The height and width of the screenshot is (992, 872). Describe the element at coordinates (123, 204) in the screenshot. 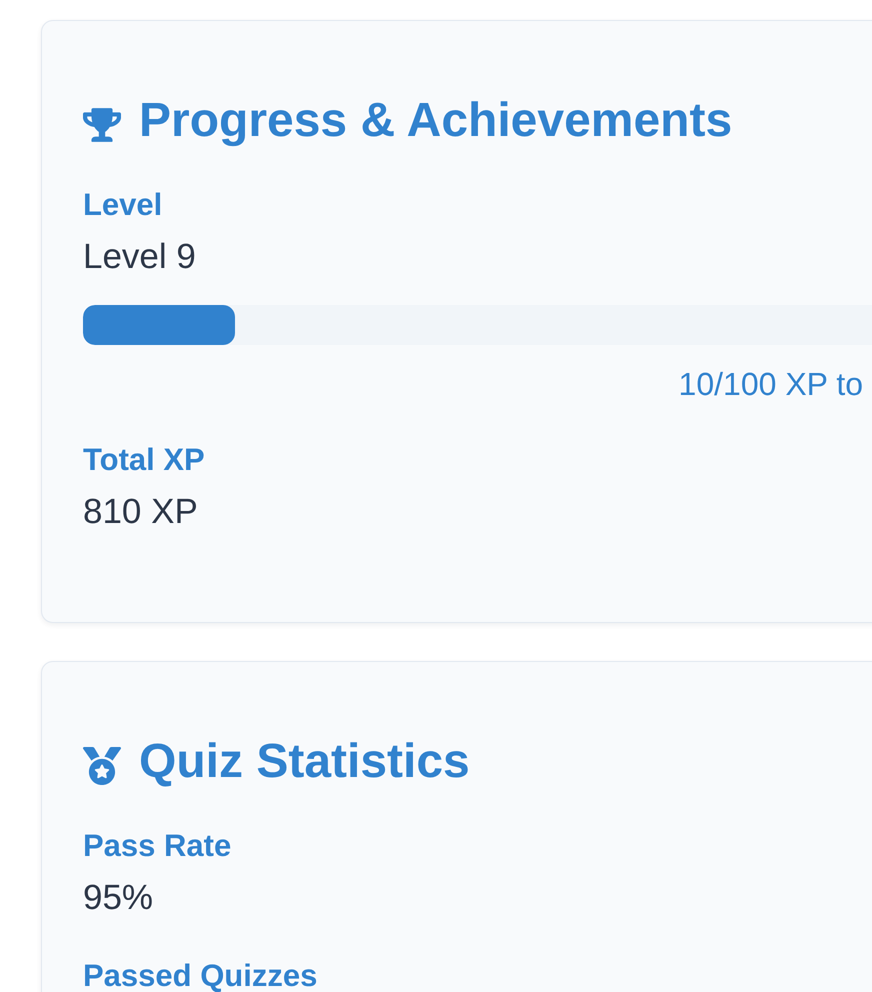

I see `stat-label: Level` at that location.